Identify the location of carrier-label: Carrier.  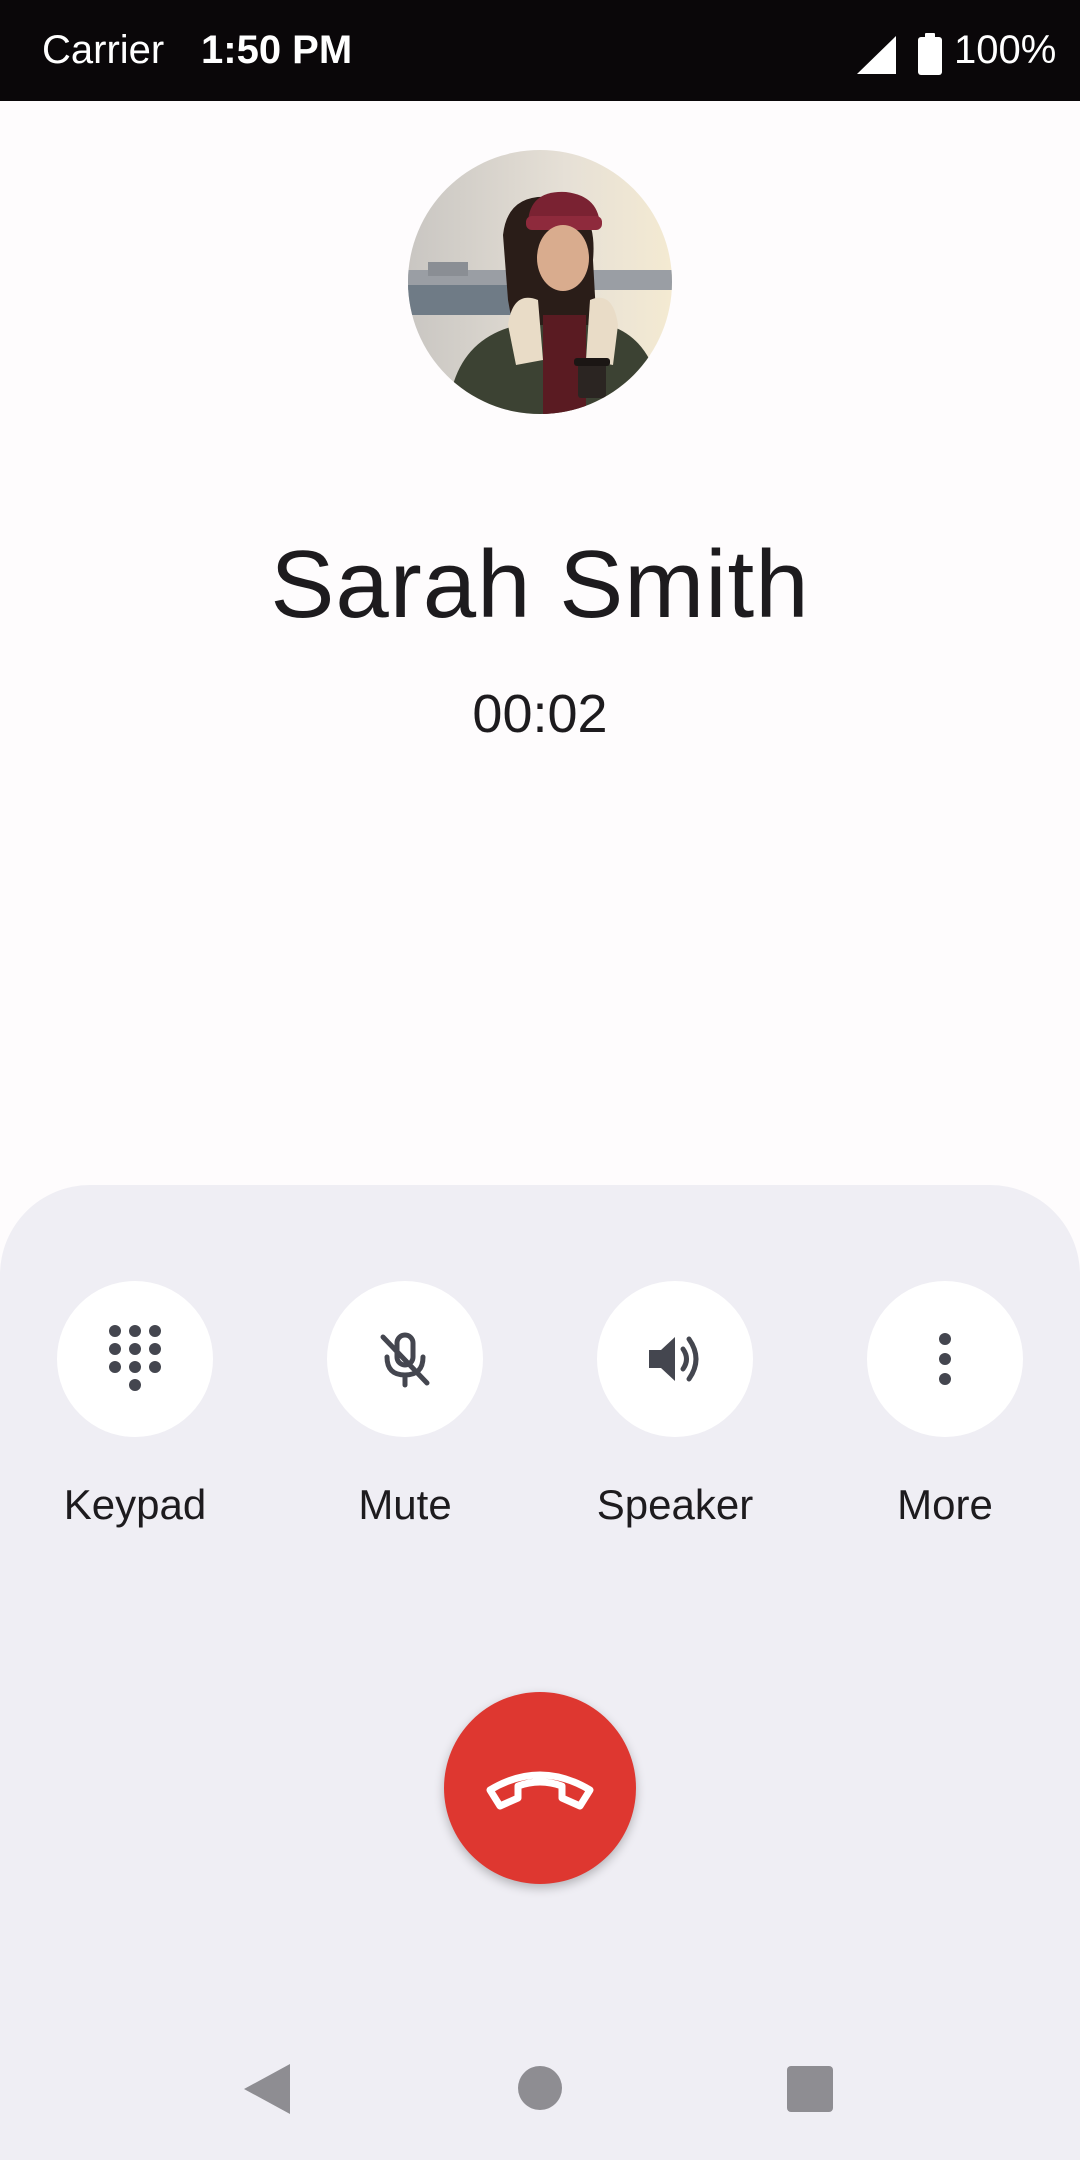
(103, 50).